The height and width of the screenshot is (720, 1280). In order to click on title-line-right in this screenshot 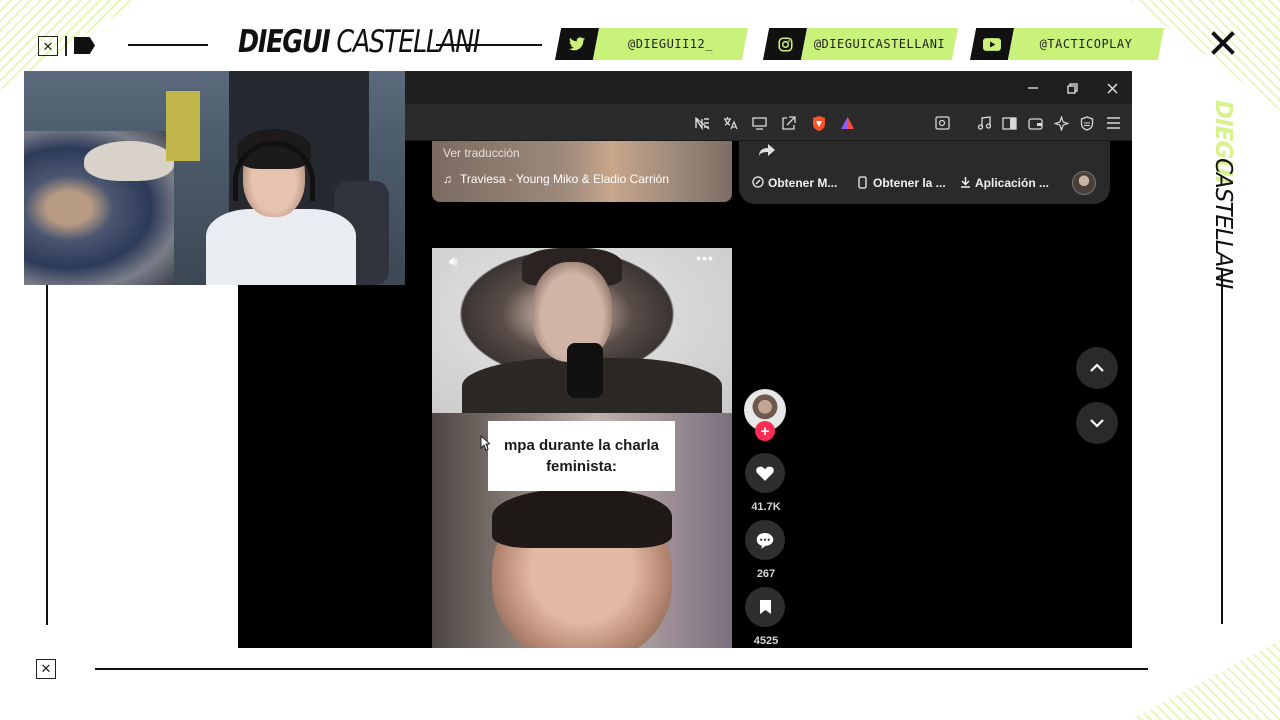, I will do `click(489, 45)`.